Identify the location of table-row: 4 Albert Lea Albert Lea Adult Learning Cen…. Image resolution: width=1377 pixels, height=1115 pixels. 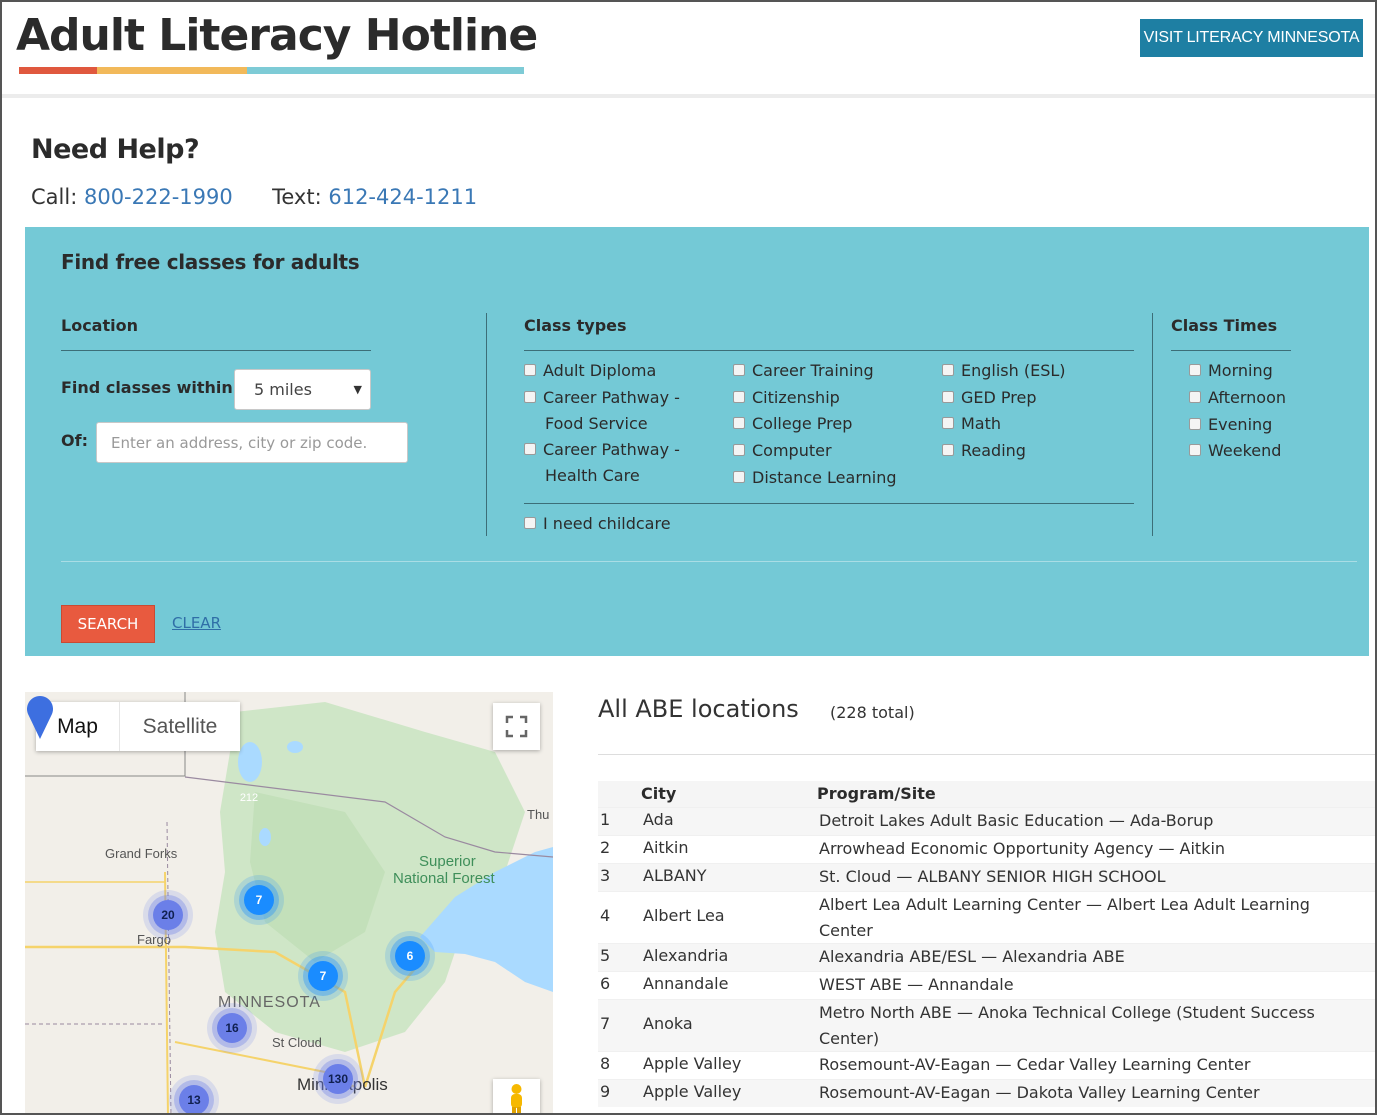
(986, 917).